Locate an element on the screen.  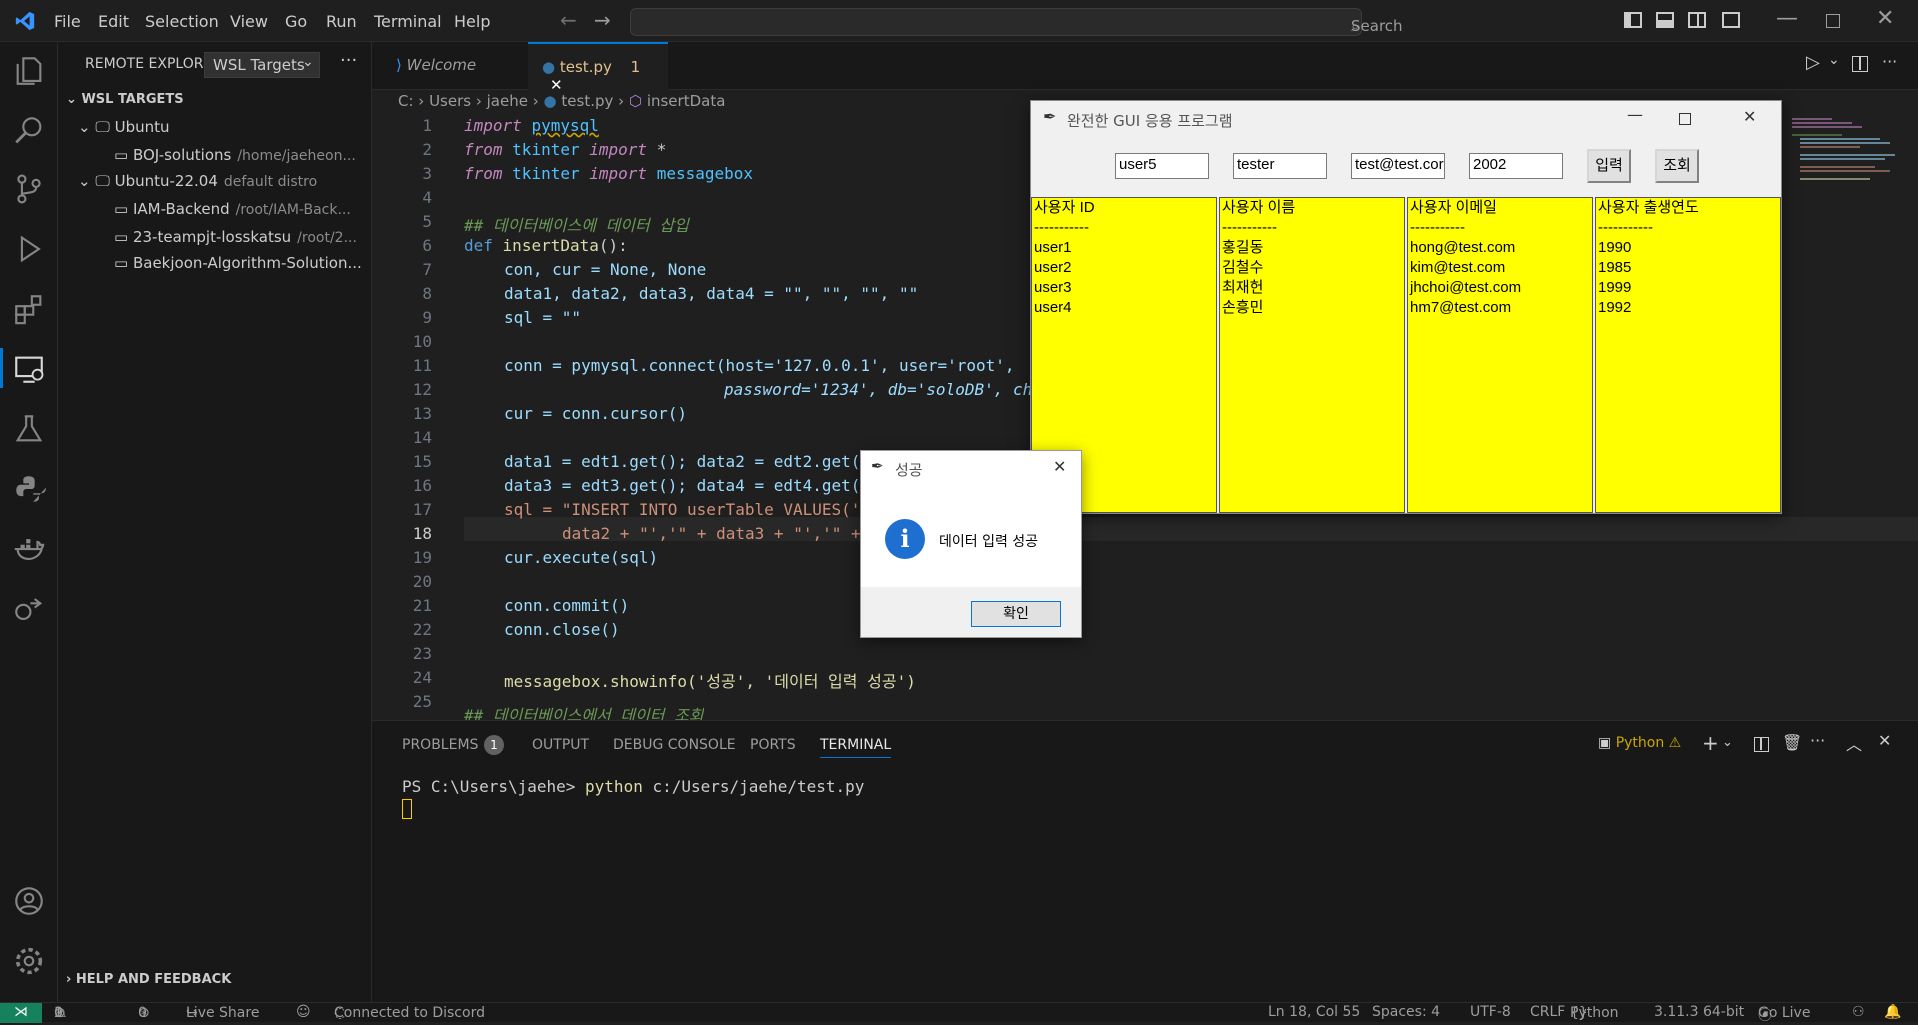
tk-title-bar: ✒ 완전한 GUI 응용 프로그램 — ✕ is located at coordinates (1406, 119).